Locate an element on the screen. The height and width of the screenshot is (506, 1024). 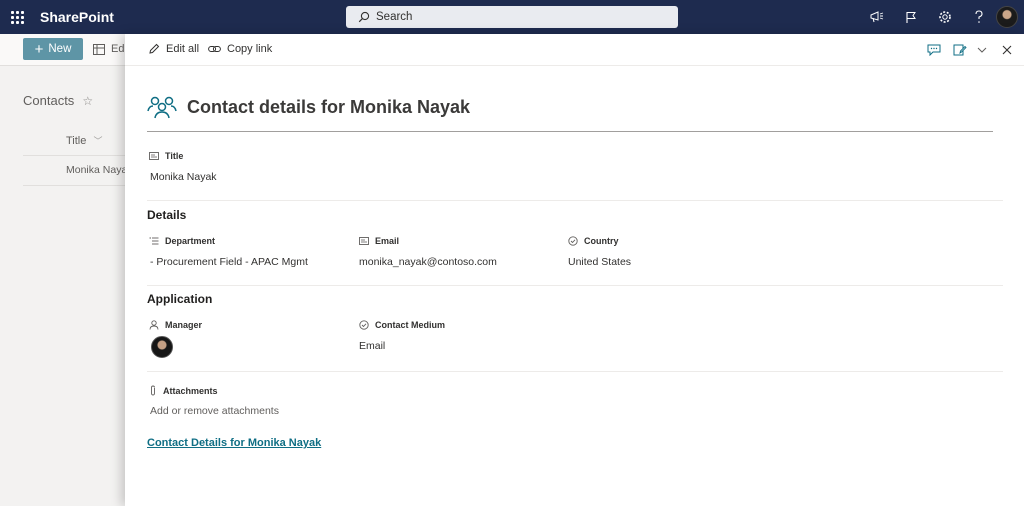
edit-grid-button: Edi is located at coordinates (110, 49).